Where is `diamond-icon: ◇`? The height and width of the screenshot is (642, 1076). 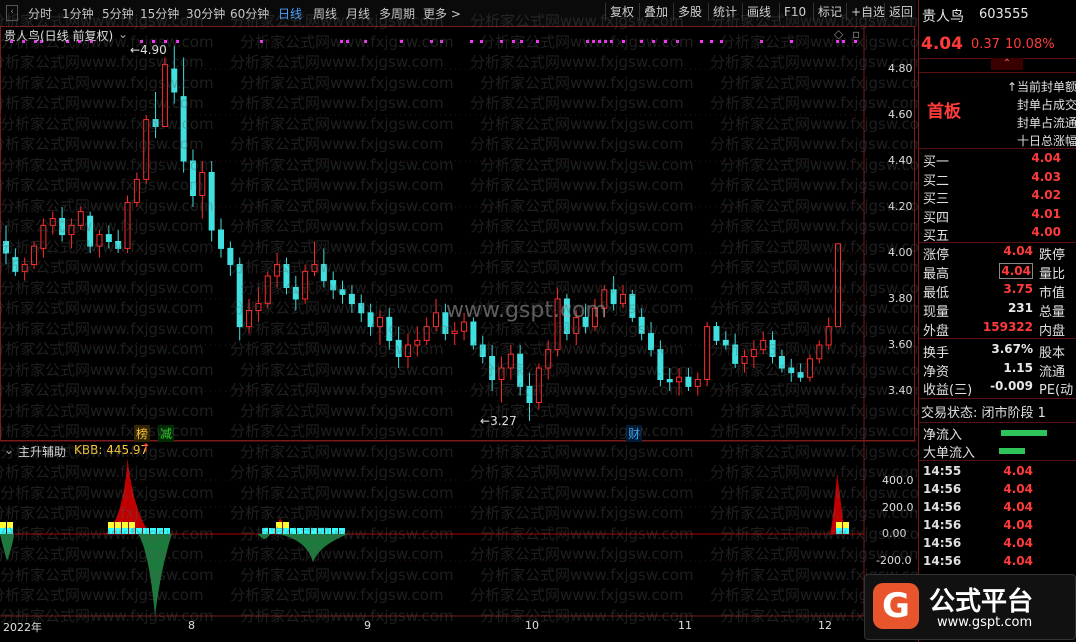
diamond-icon: ◇ is located at coordinates (838, 34).